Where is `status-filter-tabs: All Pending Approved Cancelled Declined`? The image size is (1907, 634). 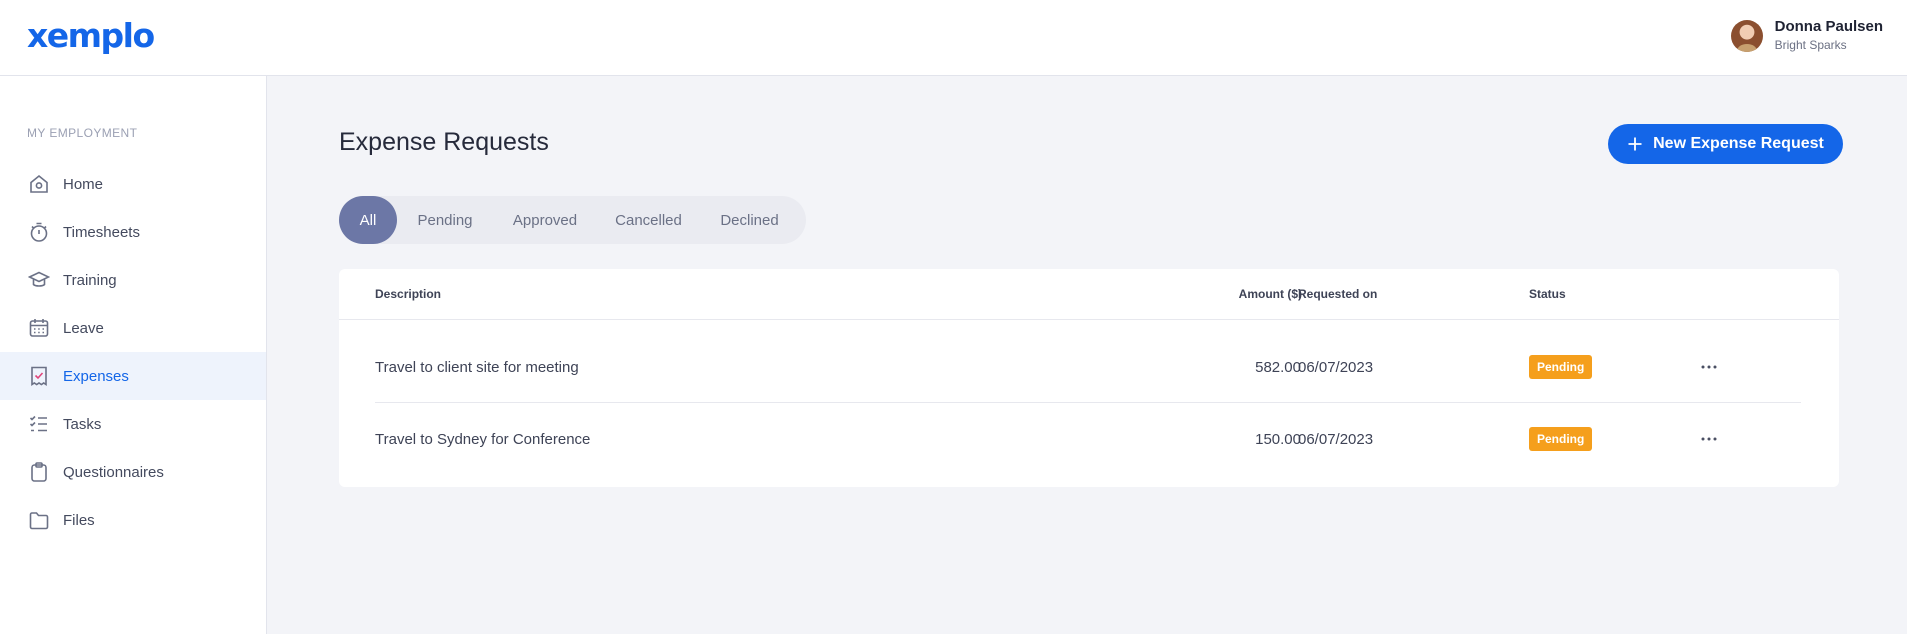 status-filter-tabs: All Pending Approved Cancelled Declined is located at coordinates (572, 220).